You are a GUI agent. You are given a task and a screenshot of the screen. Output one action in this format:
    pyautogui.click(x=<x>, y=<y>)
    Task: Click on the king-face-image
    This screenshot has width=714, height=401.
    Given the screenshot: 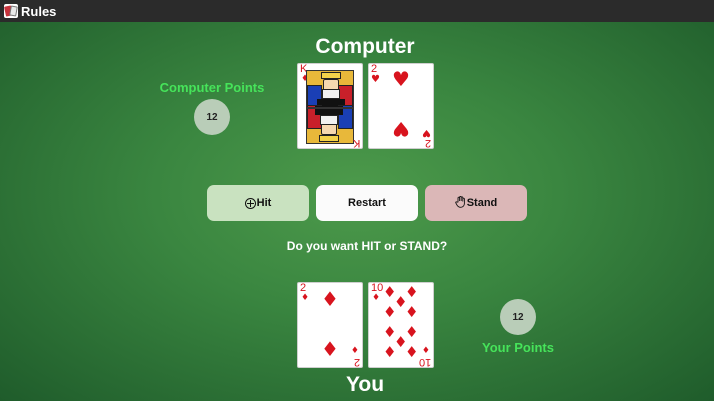 What is the action you would take?
    pyautogui.click(x=330, y=107)
    